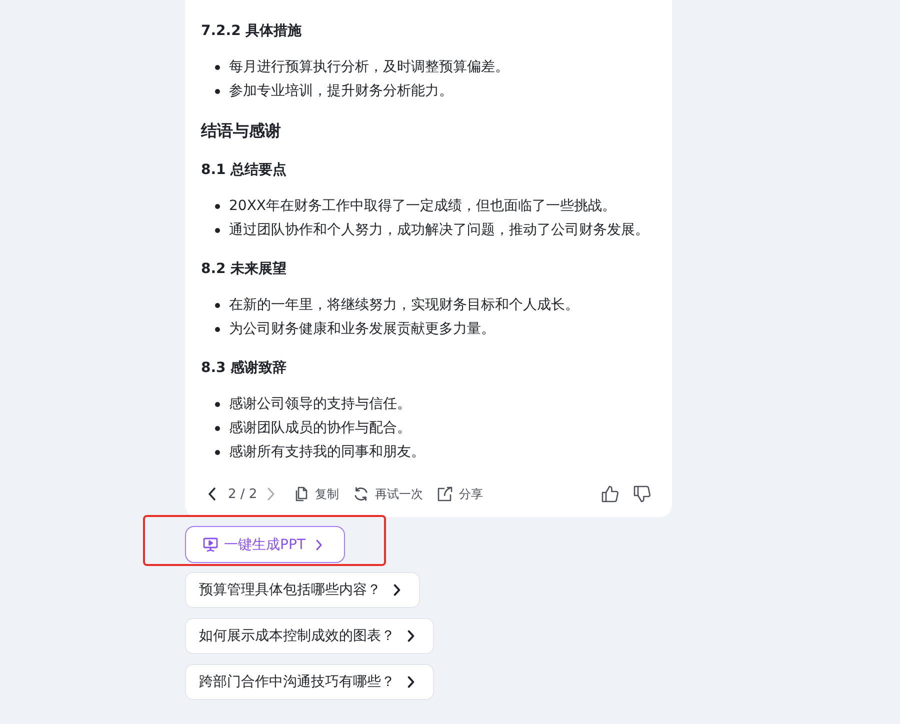 The image size is (900, 724). I want to click on list-item-text: 感谢公司领导的支持与信任。, so click(320, 404).